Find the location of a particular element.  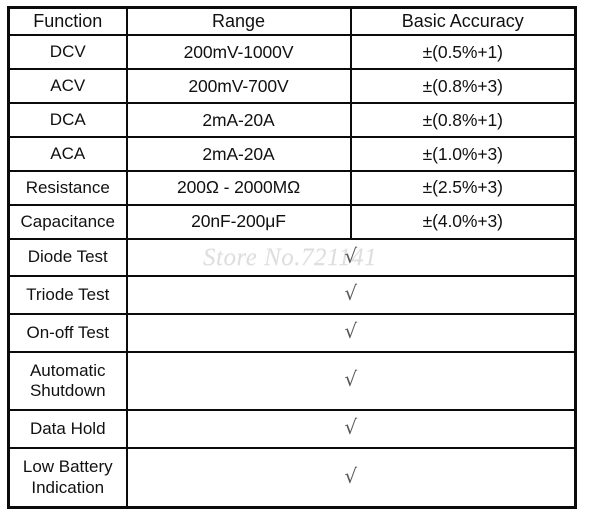

cell-function: DCV is located at coordinates (67, 52).